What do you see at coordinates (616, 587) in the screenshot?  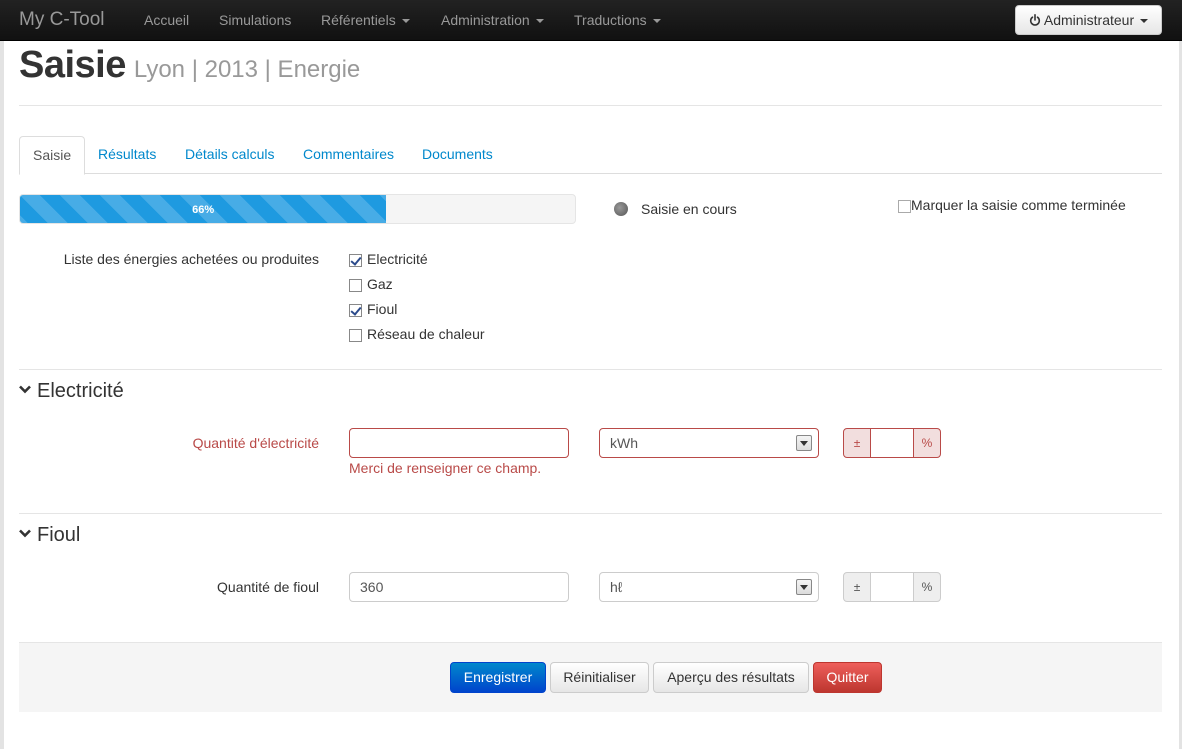 I see `select-value: hℓ` at bounding box center [616, 587].